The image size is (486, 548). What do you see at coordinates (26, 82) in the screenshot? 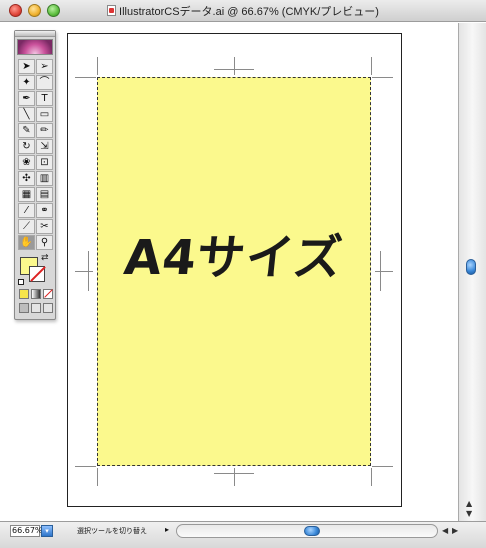
I see `magic-wand-tool-icon: ✦` at bounding box center [26, 82].